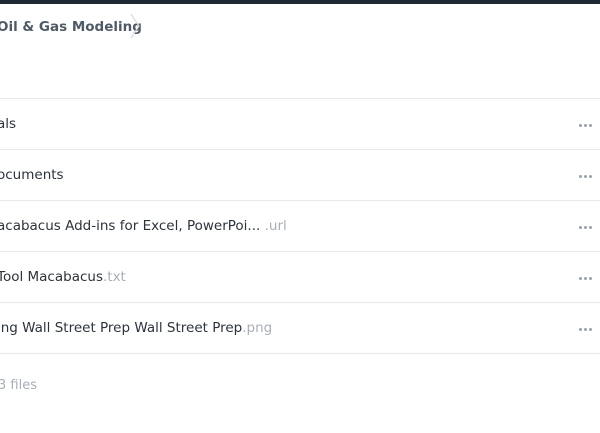 The image size is (600, 433). Describe the element at coordinates (114, 277) in the screenshot. I see `file-extension: .txt` at that location.